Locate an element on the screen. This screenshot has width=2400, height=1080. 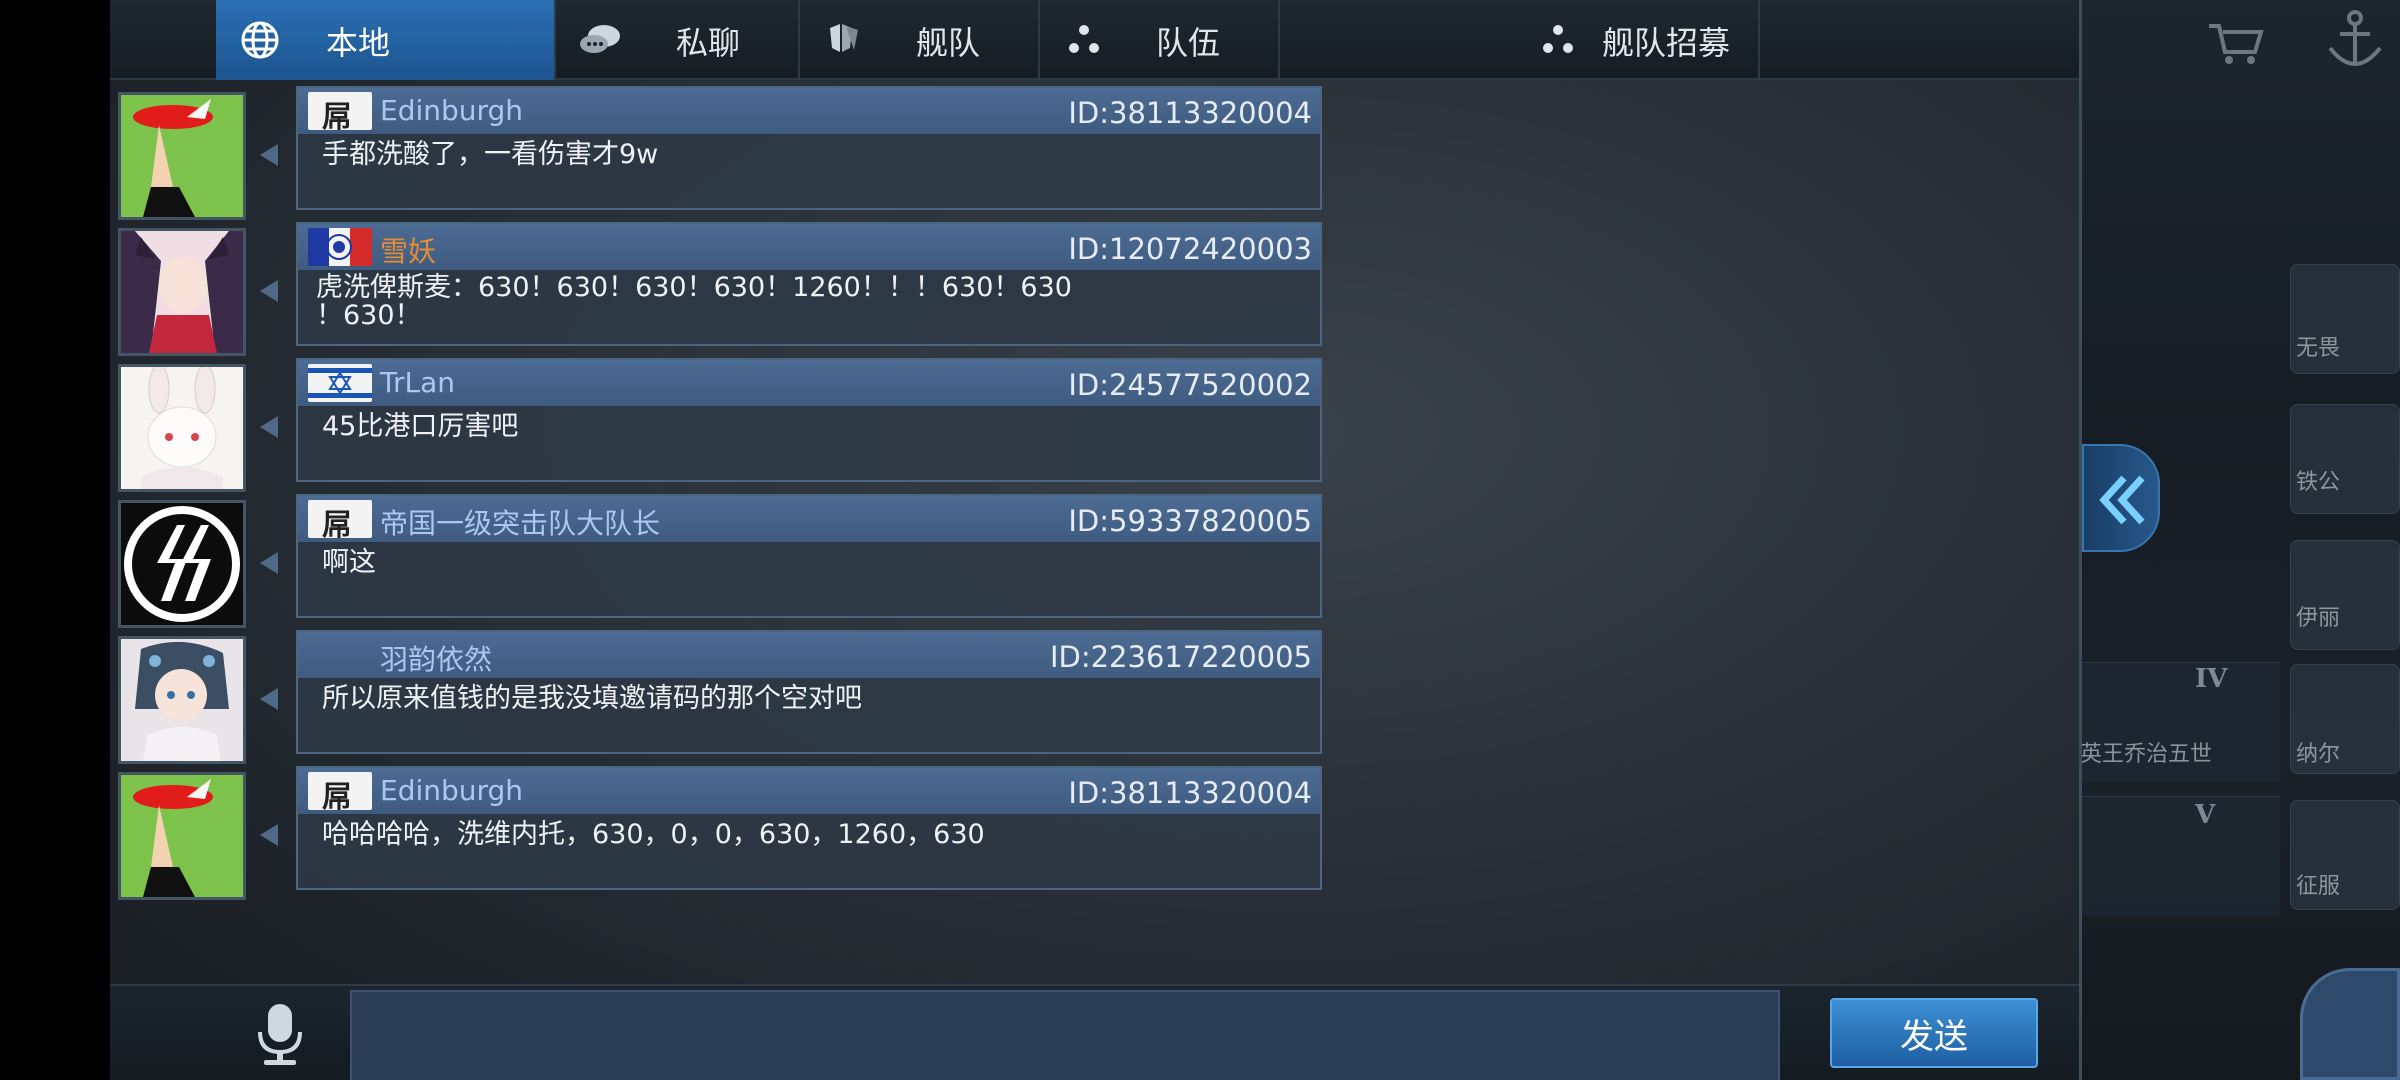
tab-team: 队伍 is located at coordinates (1160, 40).